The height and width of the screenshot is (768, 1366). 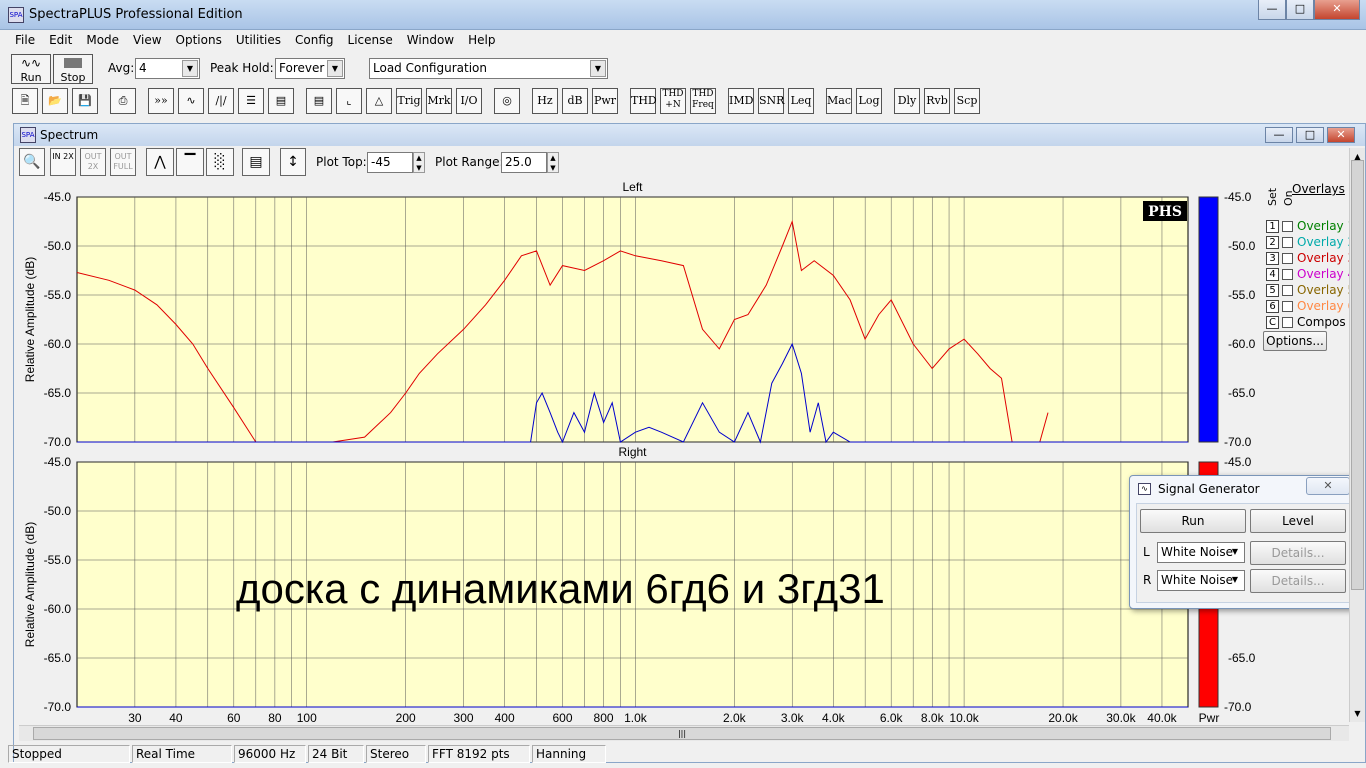 What do you see at coordinates (1146, 552) in the screenshot?
I see `generator-l-label: L` at bounding box center [1146, 552].